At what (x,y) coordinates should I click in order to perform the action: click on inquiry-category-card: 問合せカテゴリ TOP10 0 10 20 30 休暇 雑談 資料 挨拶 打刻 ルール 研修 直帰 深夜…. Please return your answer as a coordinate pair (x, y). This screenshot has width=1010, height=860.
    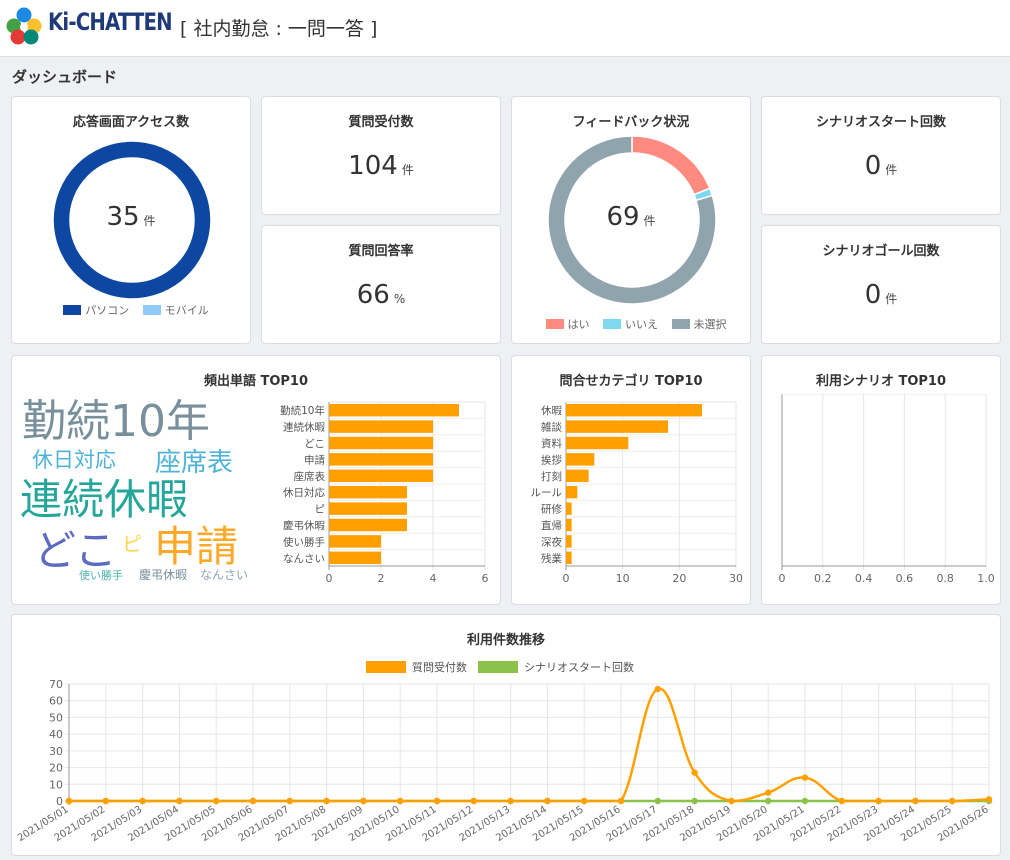
    Looking at the image, I should click on (631, 480).